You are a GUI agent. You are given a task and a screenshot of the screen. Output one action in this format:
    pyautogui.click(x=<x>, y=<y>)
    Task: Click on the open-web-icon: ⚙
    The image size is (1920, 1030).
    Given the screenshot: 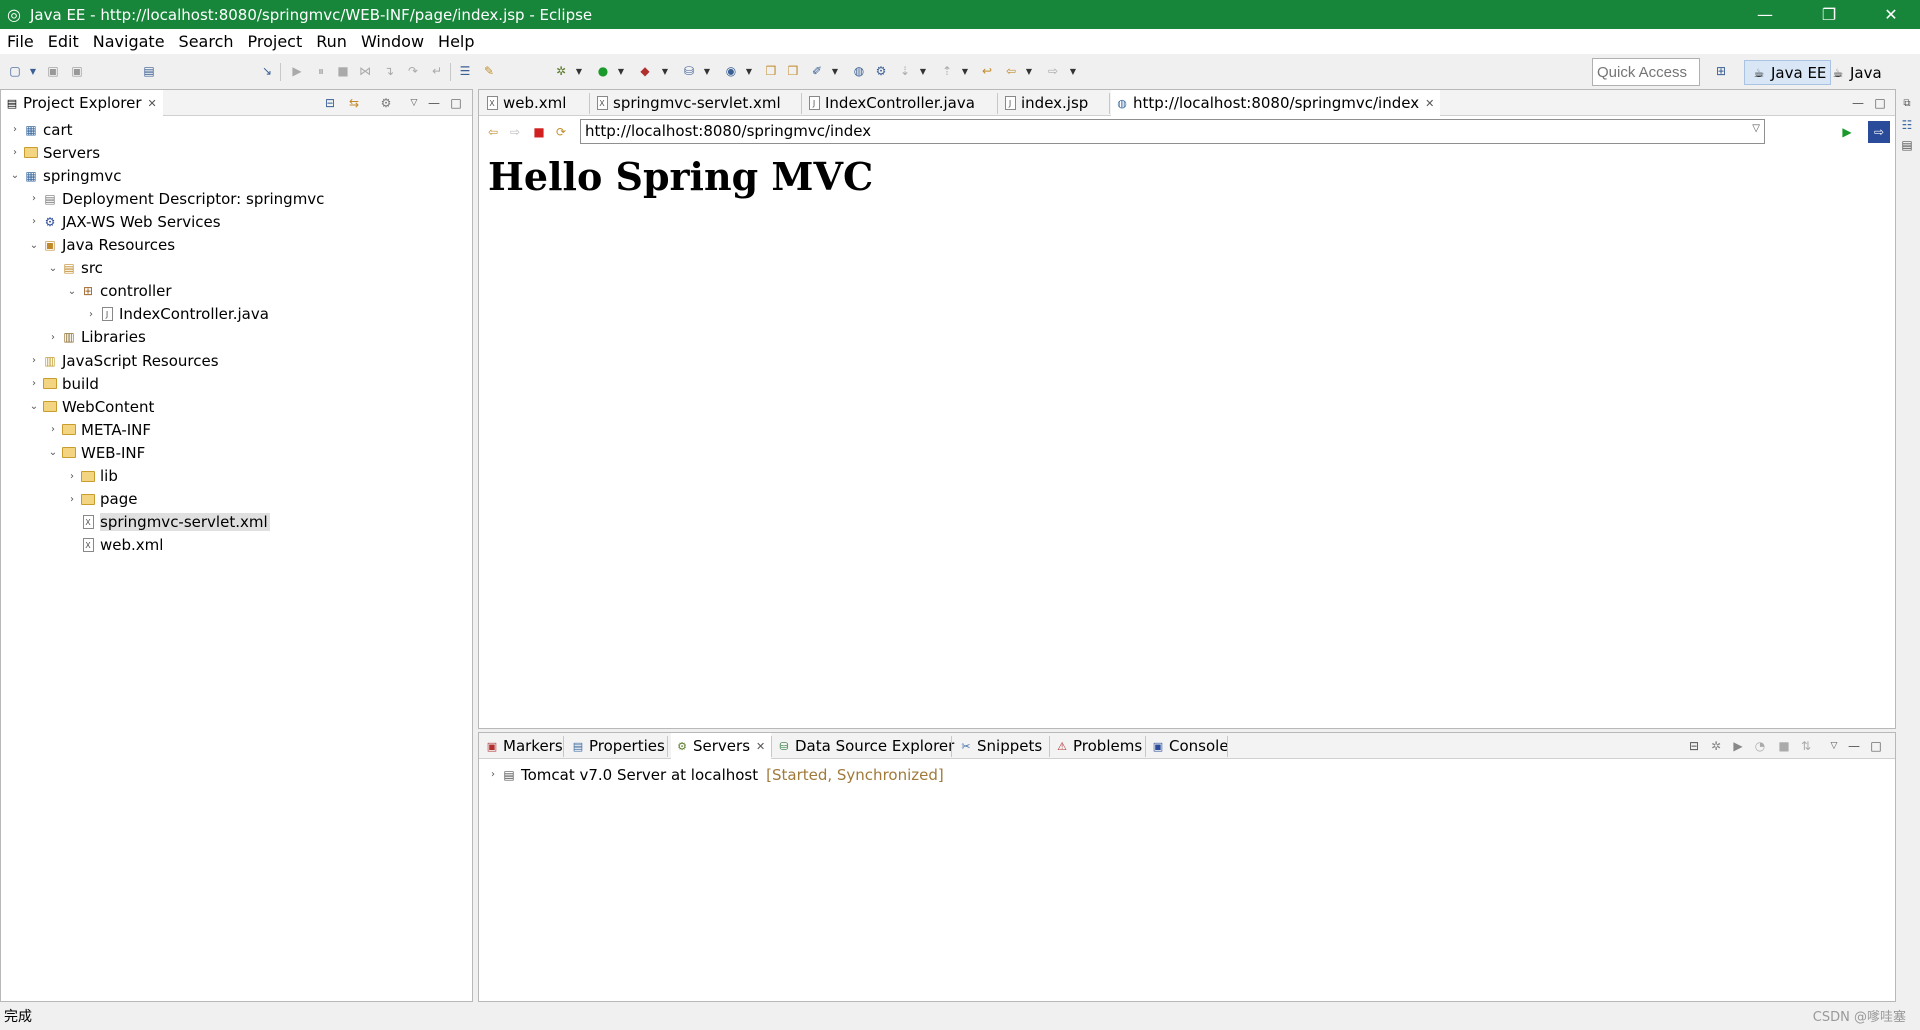 What is the action you would take?
    pyautogui.click(x=881, y=71)
    